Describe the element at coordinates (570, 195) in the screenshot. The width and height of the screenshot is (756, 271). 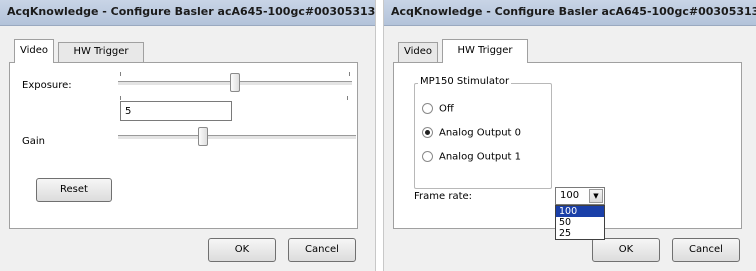
I see `frame-rate-value: 100` at that location.